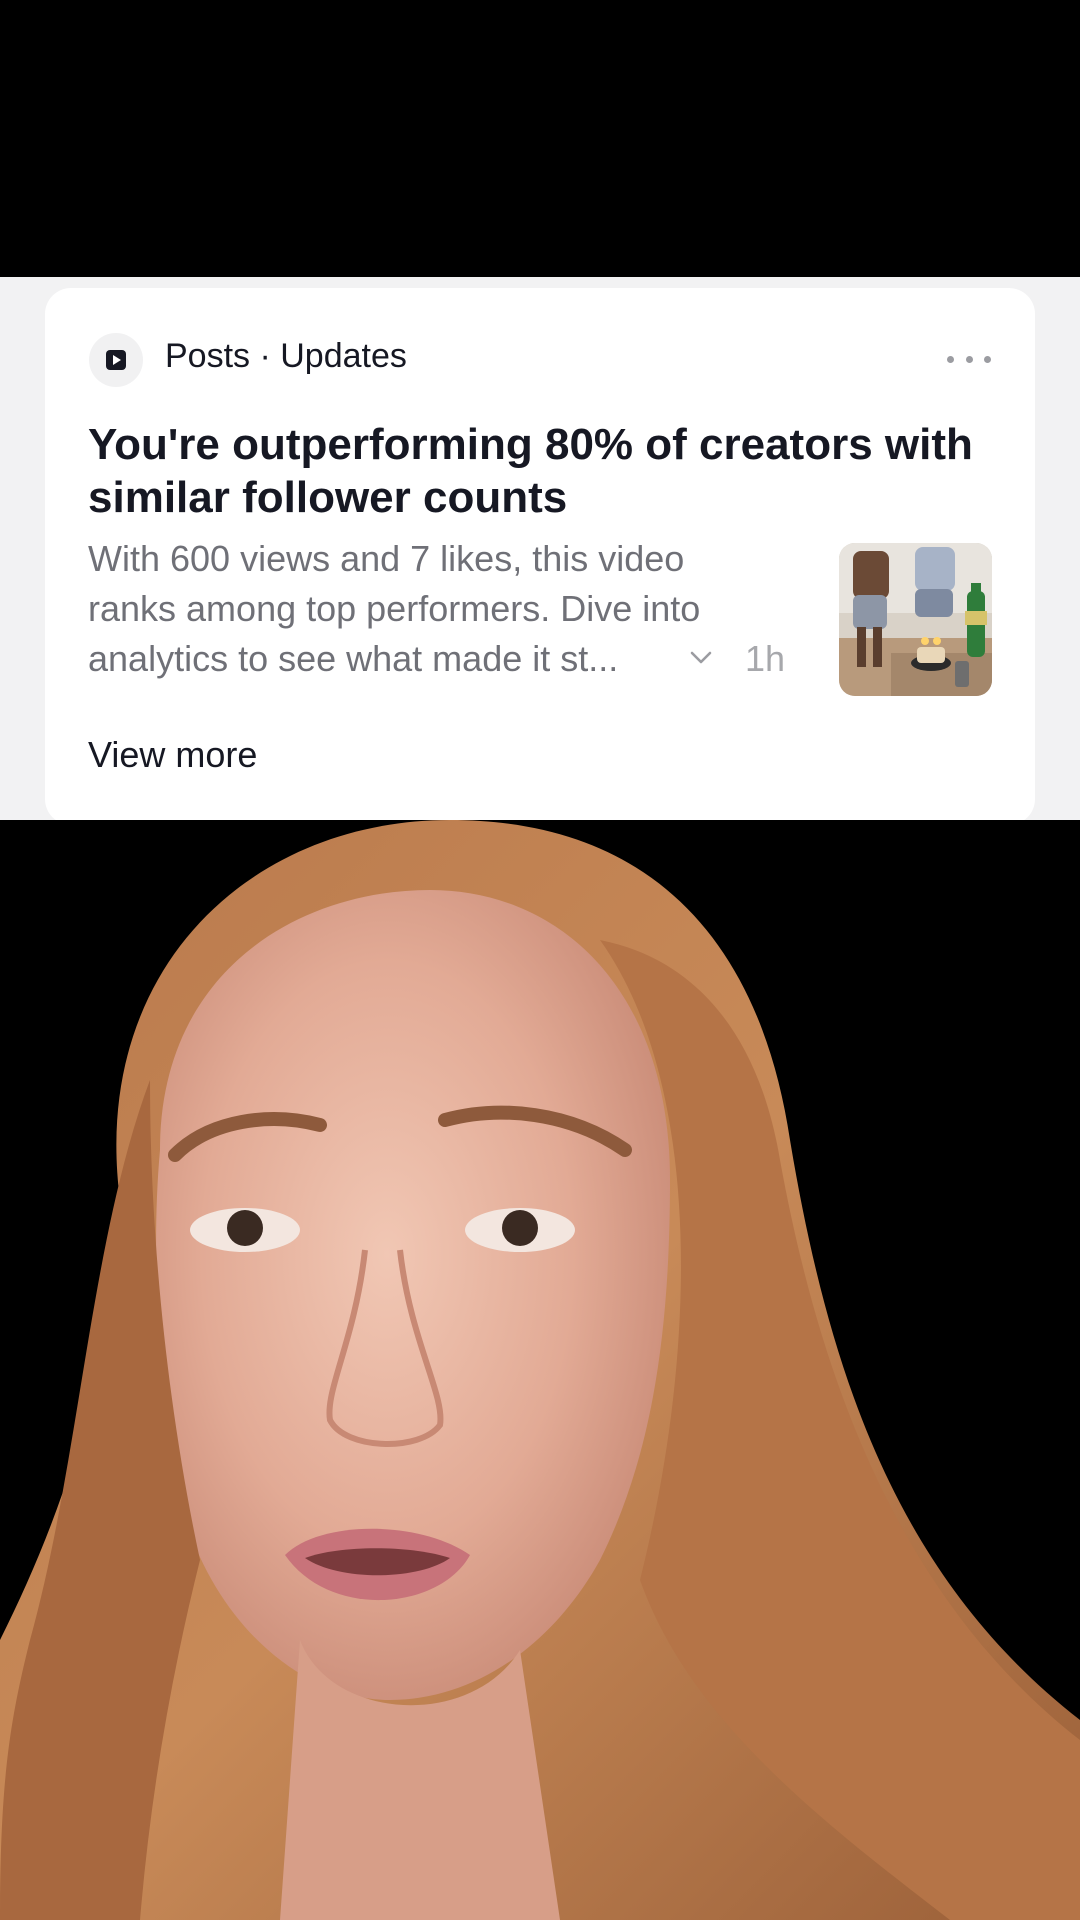 The image size is (1080, 1920). Describe the element at coordinates (701, 658) in the screenshot. I see `chevron-down-icon` at that location.